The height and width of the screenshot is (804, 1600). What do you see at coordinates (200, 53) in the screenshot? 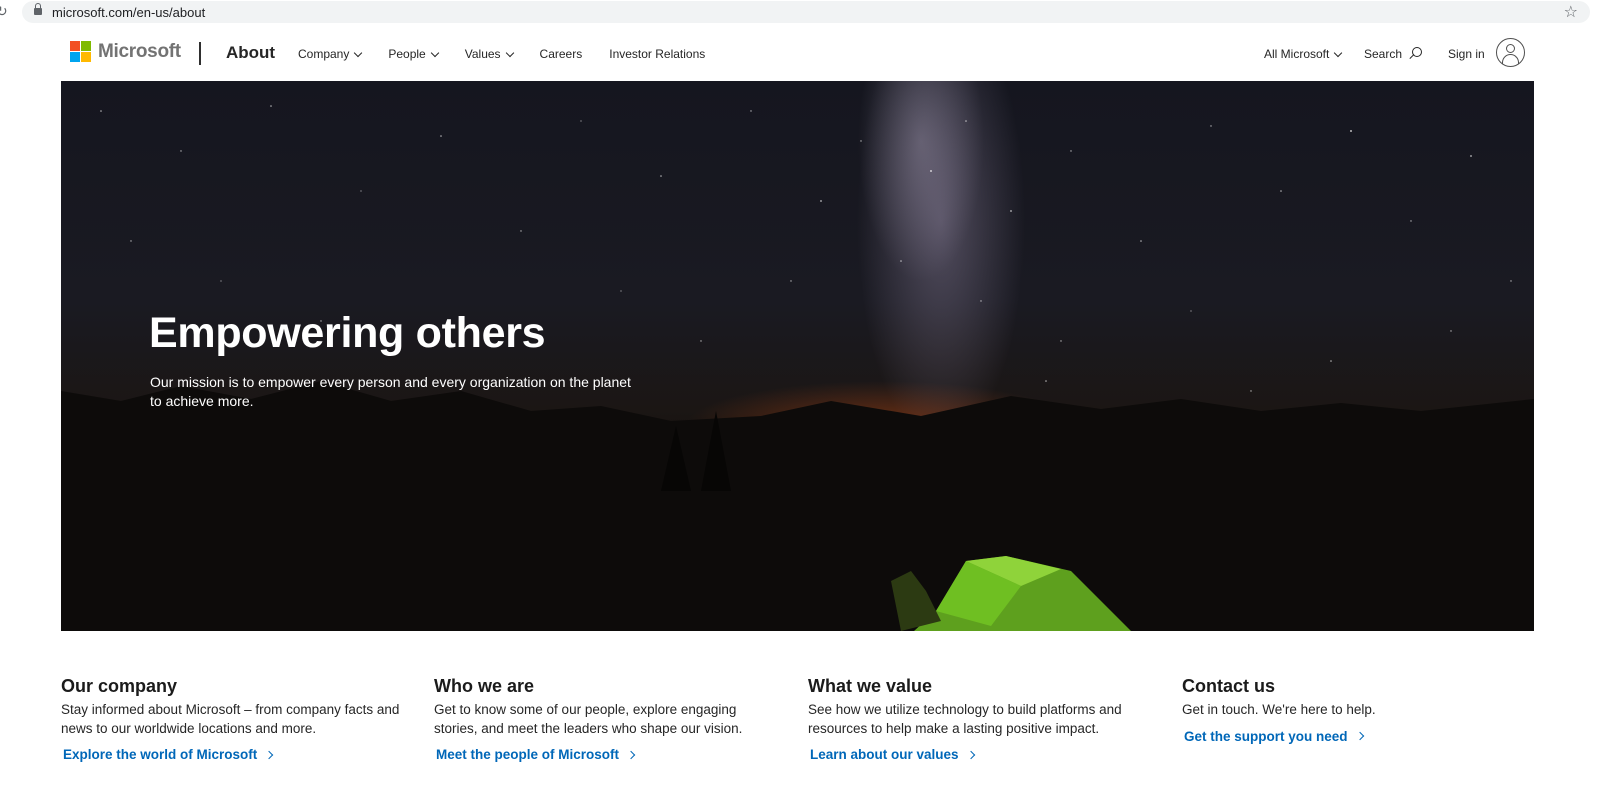
I see `header-divider` at bounding box center [200, 53].